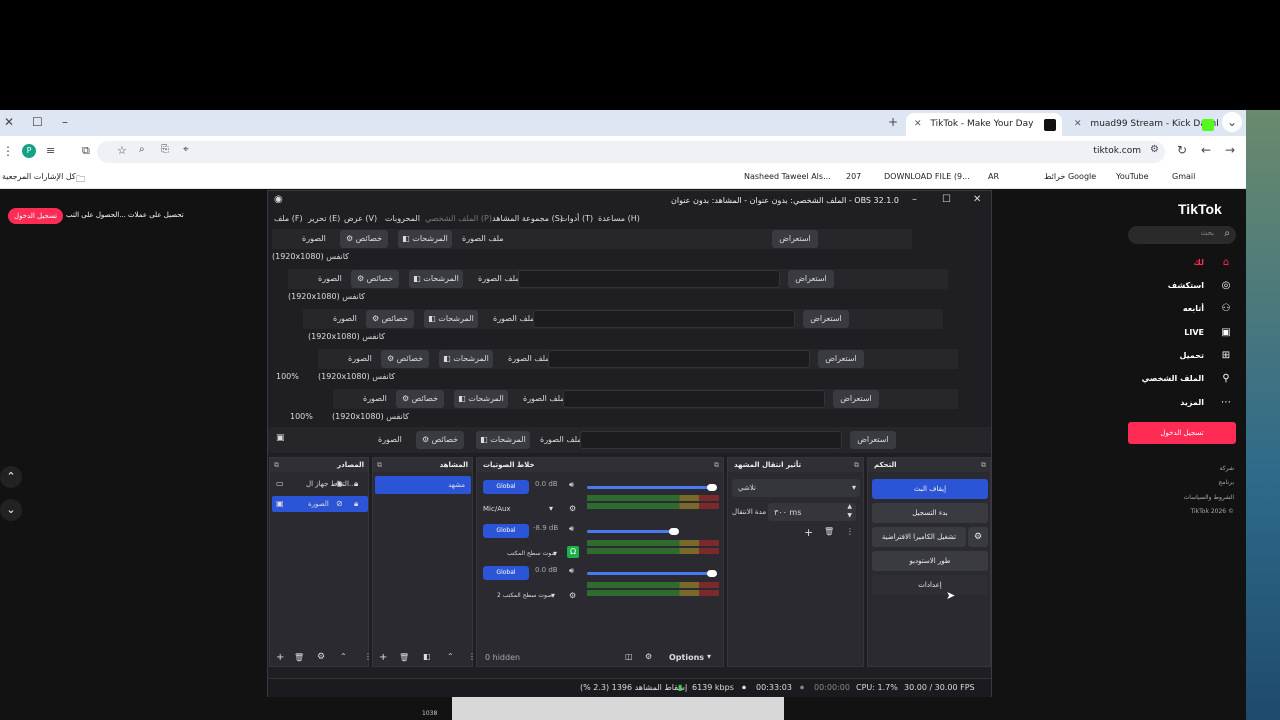  I want to click on bookmark-star-icon: ☆, so click(122, 150).